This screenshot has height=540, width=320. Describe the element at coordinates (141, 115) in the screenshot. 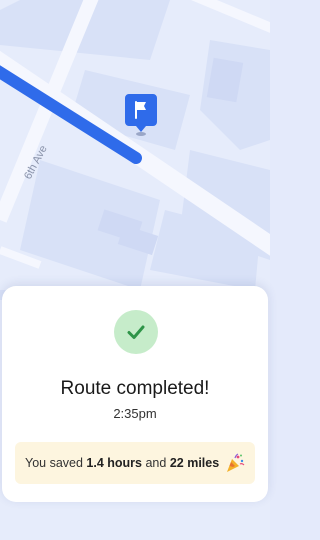

I see `destination-flag-pin-icon` at that location.